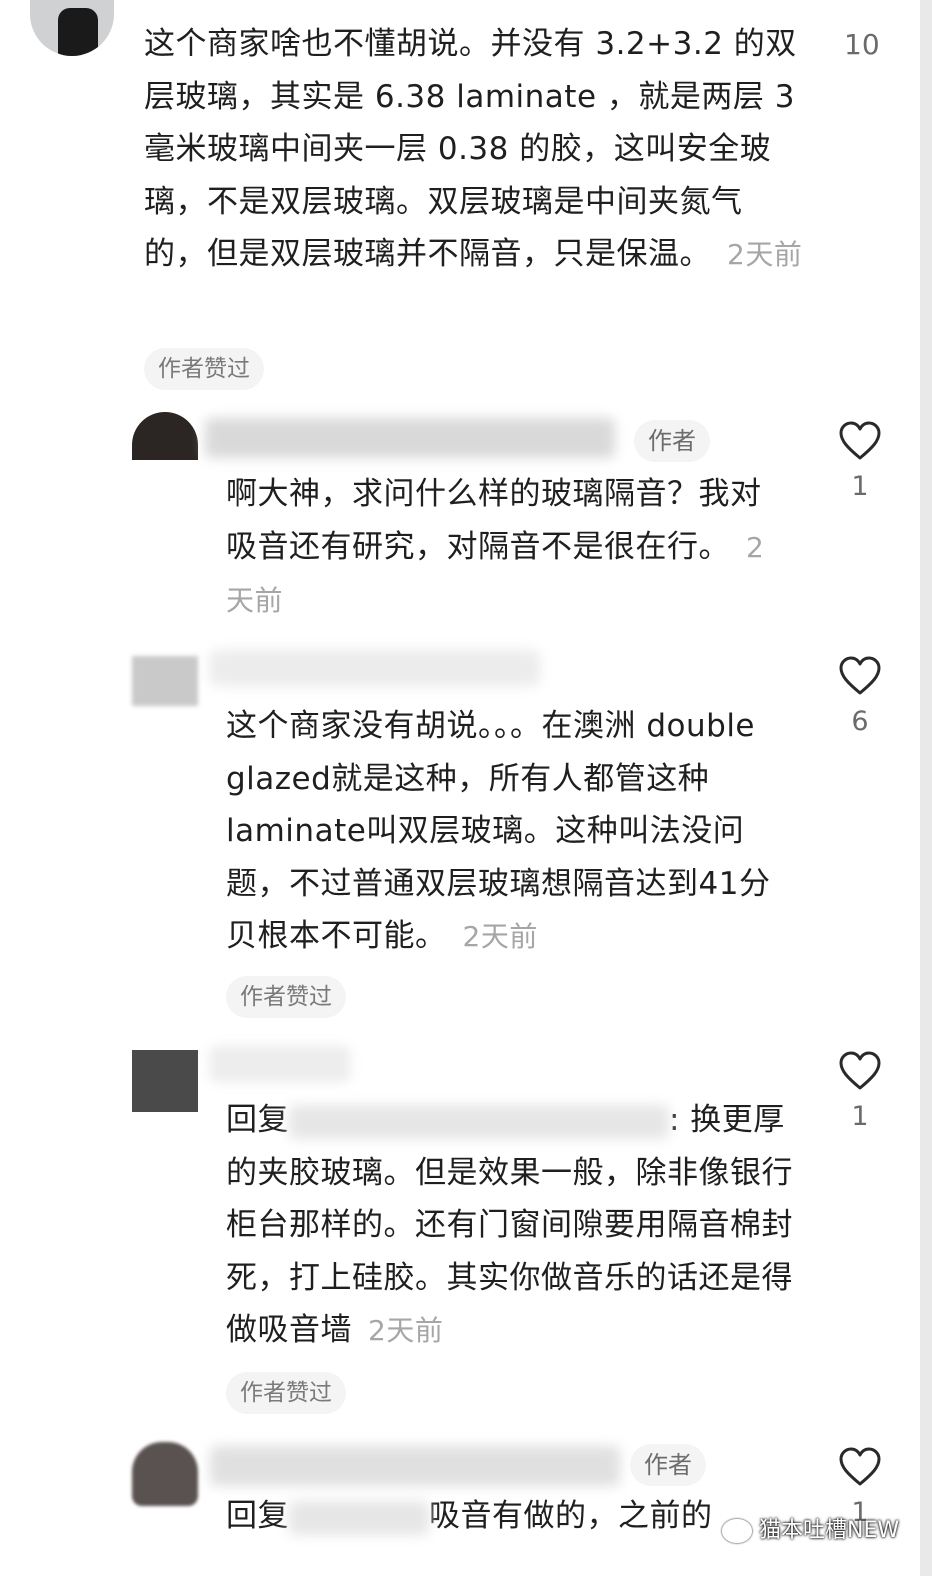  What do you see at coordinates (926, 788) in the screenshot?
I see `right-edge-strip` at bounding box center [926, 788].